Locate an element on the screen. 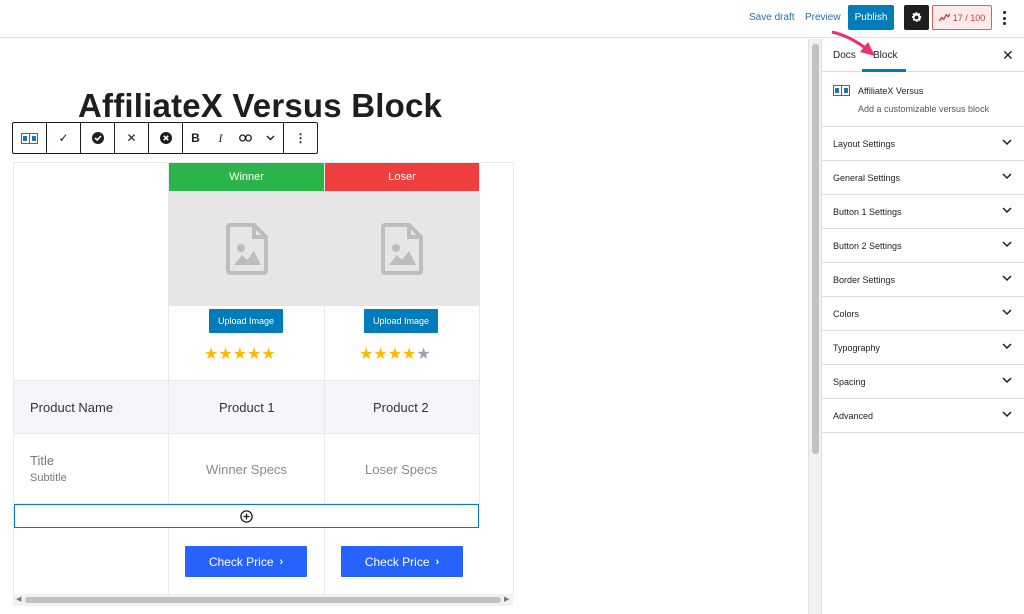  link-icon is located at coordinates (245, 138).